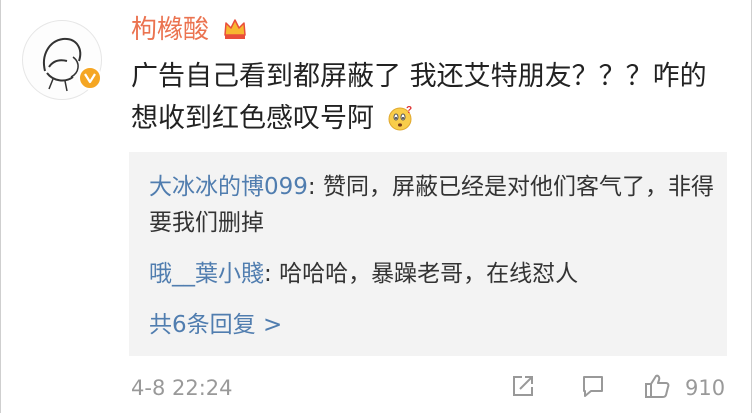 This screenshot has height=413, width=752. What do you see at coordinates (593, 386) in the screenshot?
I see `reply-comment-icon` at bounding box center [593, 386].